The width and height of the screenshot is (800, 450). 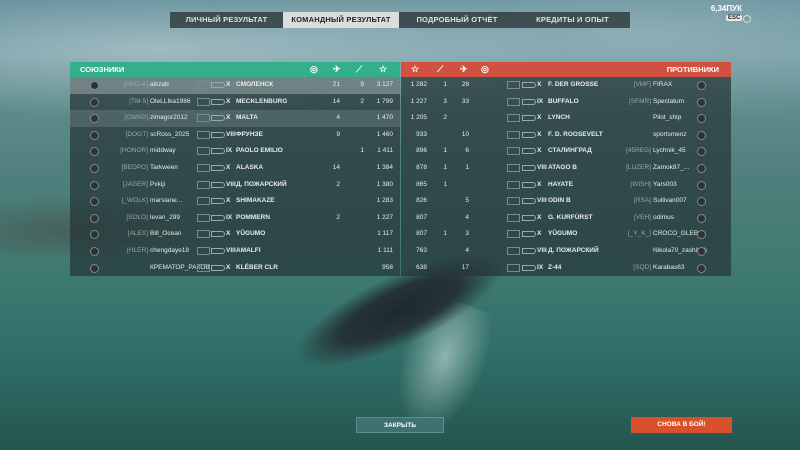 What do you see at coordinates (385, 234) in the screenshot?
I see `ally-stat-score: 1 117` at bounding box center [385, 234].